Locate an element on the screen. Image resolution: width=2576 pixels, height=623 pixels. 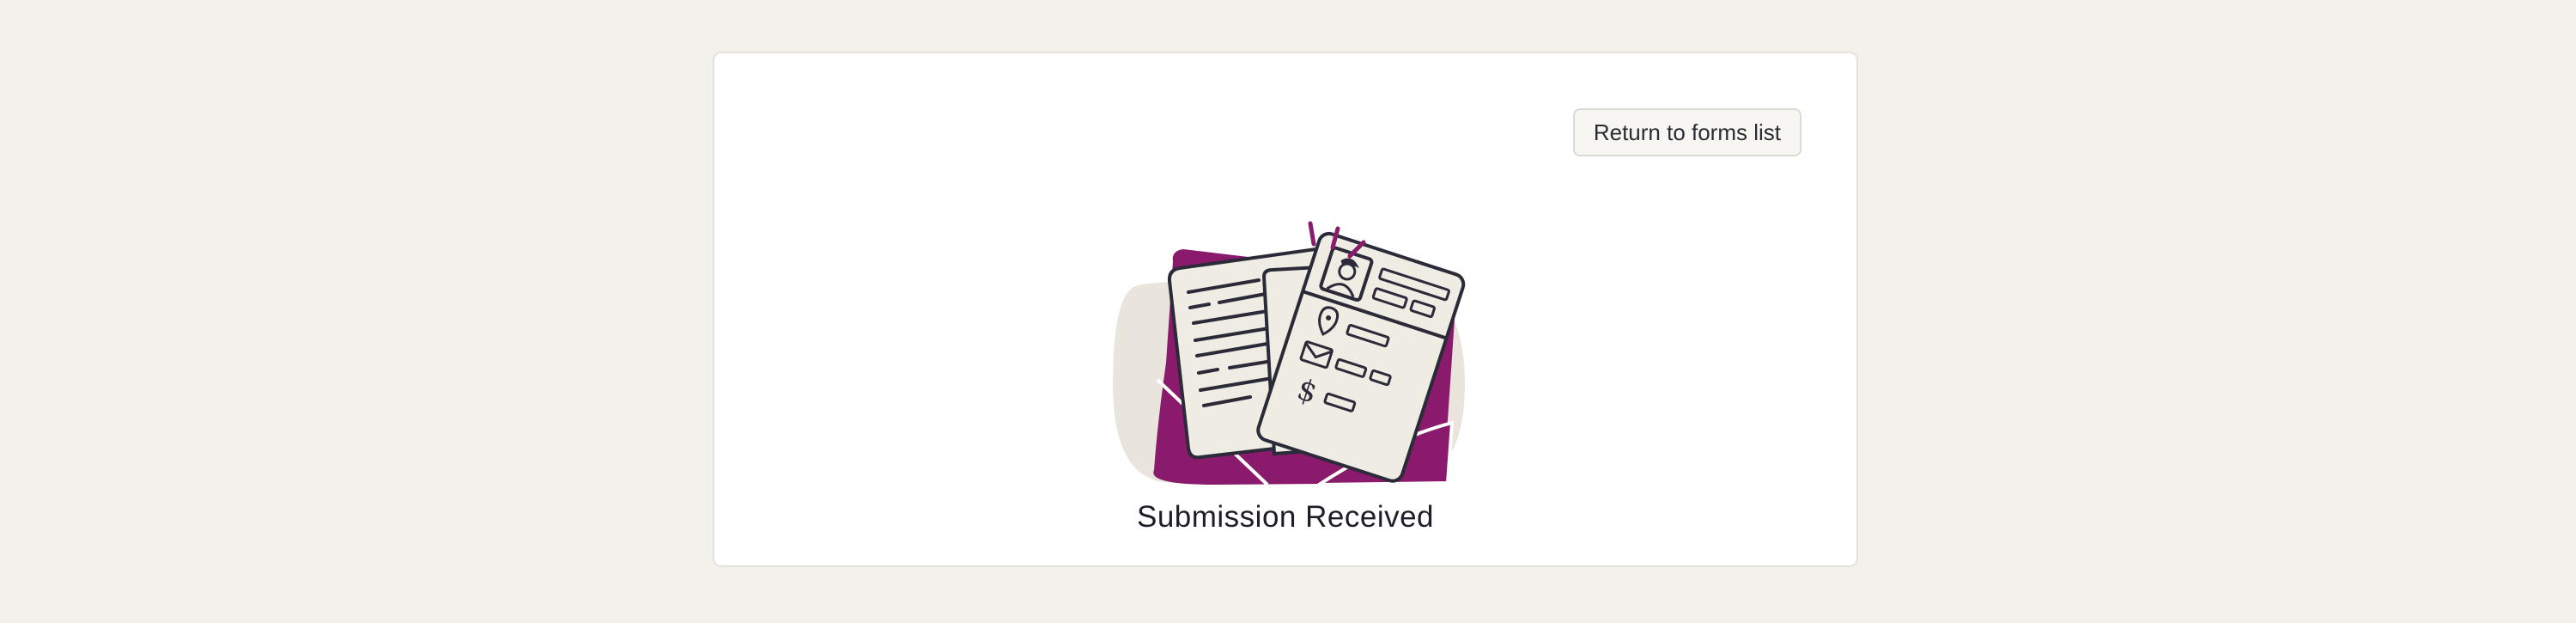
submission-title: Submission Received is located at coordinates (1286, 517).